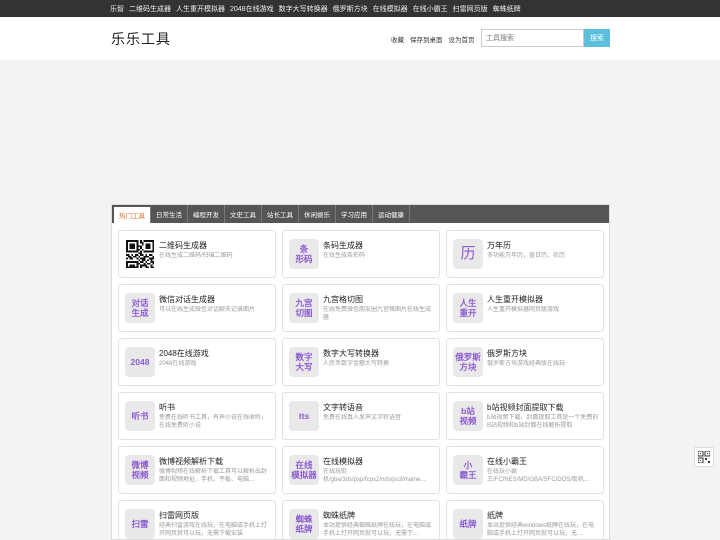  What do you see at coordinates (343, 407) in the screenshot?
I see `tool-title: 文字转语音` at bounding box center [343, 407].